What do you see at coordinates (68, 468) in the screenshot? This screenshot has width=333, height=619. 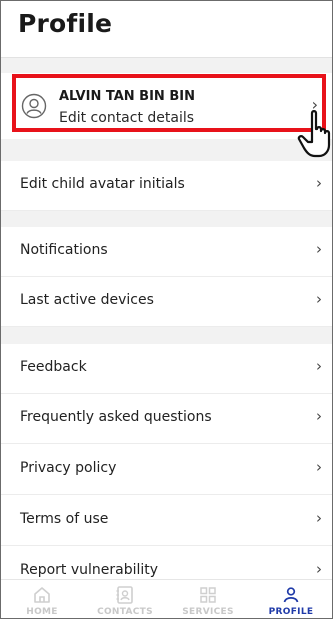 I see `menu-item-label: Privacy policy` at bounding box center [68, 468].